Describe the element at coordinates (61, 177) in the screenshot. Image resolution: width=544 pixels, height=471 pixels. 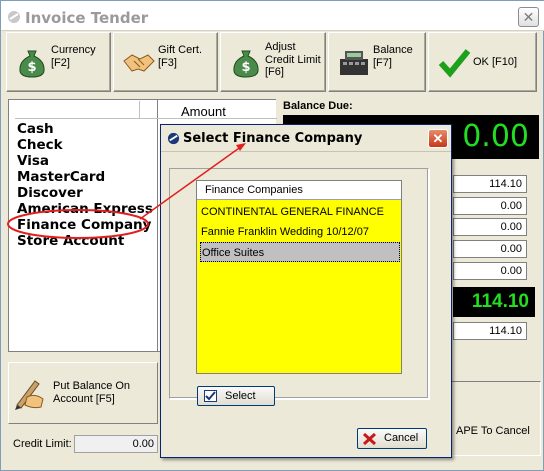
I see `list-item: MasterCard` at that location.